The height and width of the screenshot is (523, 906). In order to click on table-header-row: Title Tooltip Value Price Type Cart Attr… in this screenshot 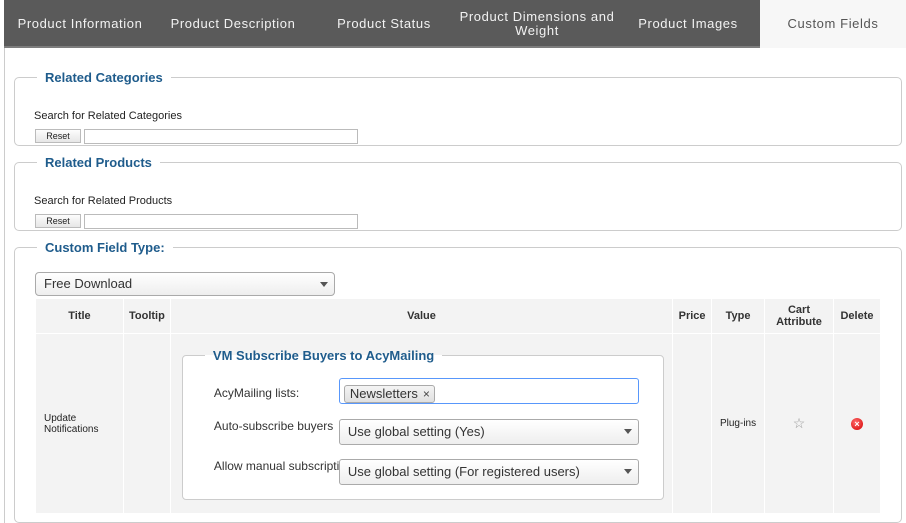, I will do `click(458, 316)`.